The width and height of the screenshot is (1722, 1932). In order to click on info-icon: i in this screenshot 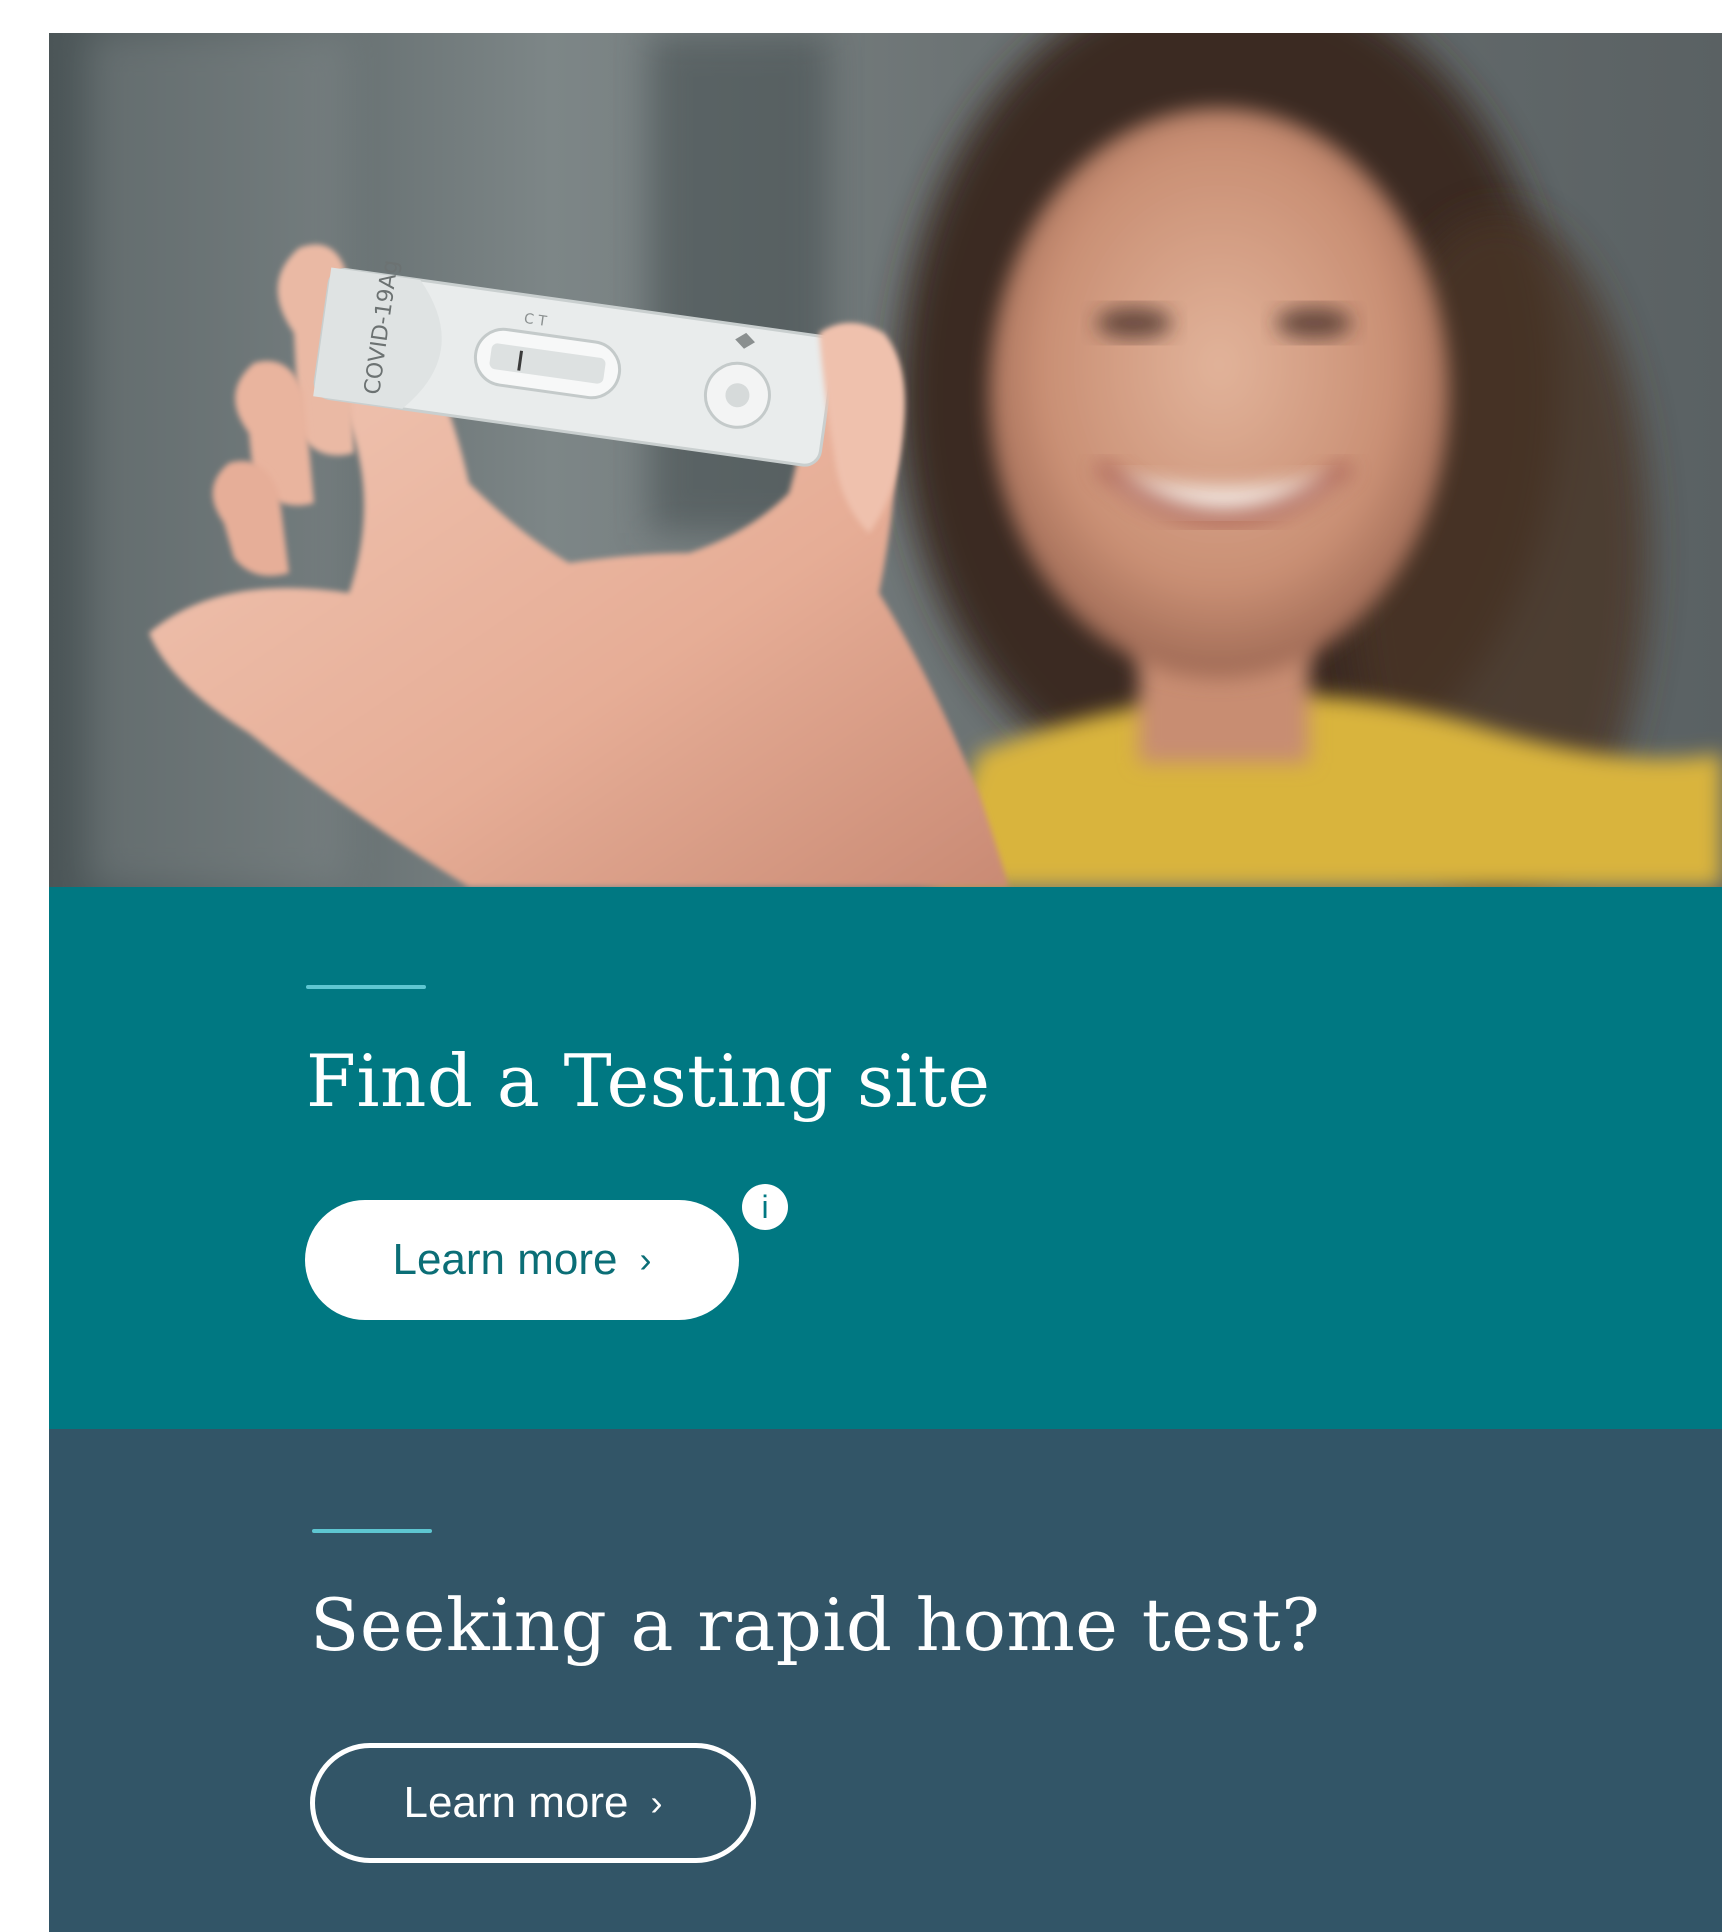, I will do `click(765, 1207)`.